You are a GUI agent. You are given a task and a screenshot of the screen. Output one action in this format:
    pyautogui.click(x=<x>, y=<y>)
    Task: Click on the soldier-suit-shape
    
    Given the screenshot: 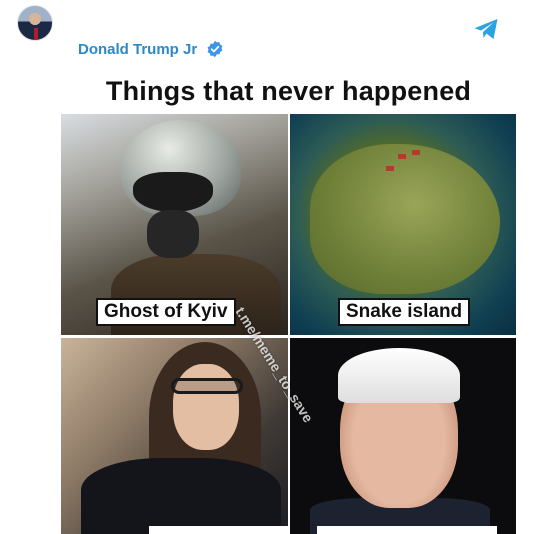 What is the action you would take?
    pyautogui.click(x=181, y=496)
    